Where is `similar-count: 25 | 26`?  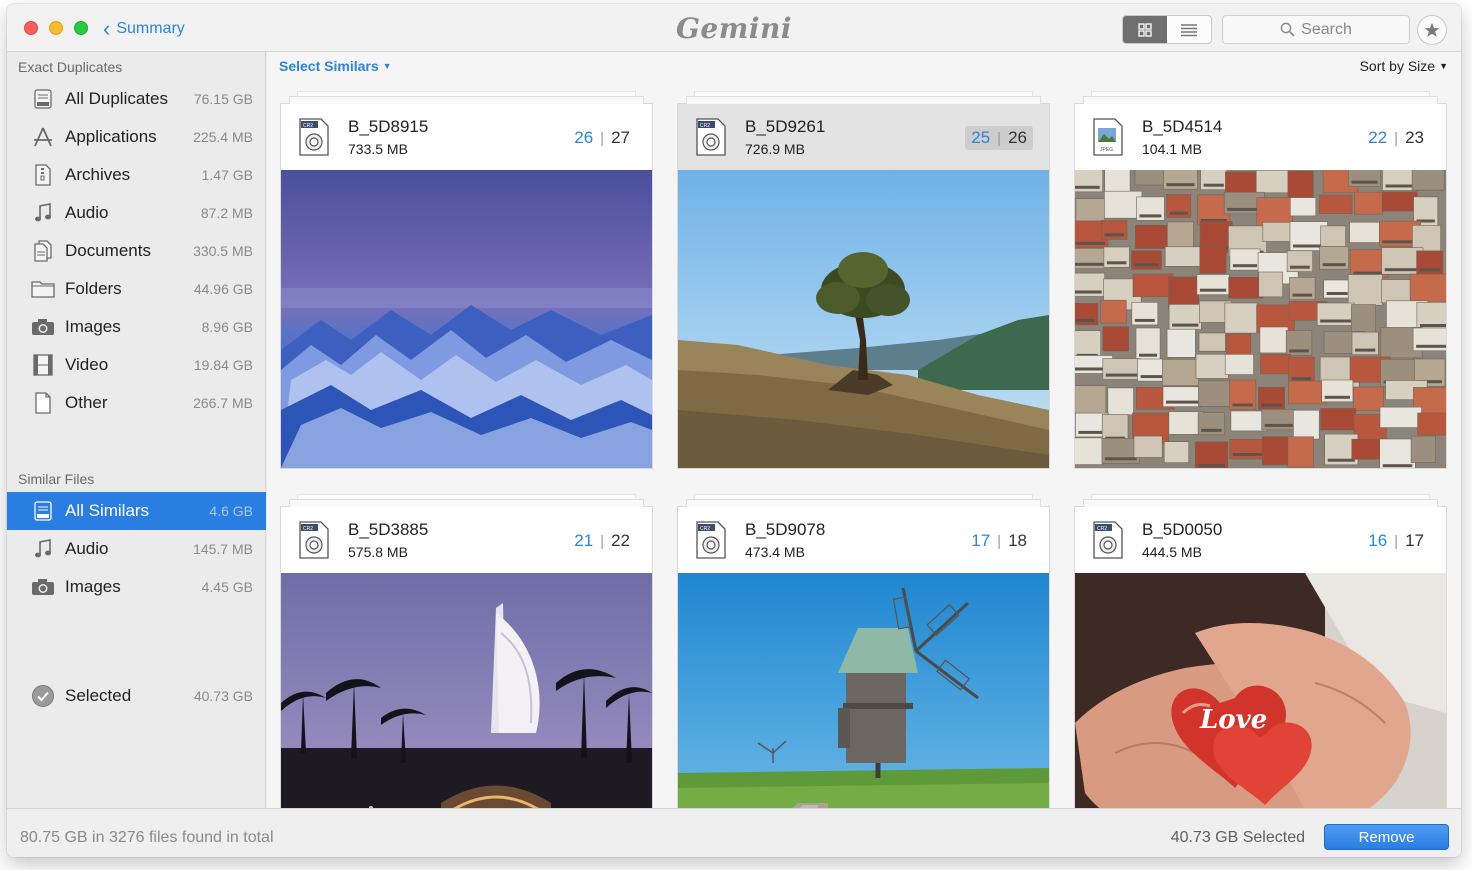 similar-count: 25 | 26 is located at coordinates (999, 138).